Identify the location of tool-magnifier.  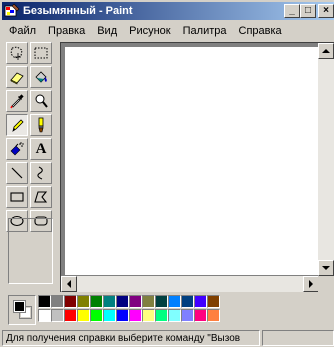
(41, 101).